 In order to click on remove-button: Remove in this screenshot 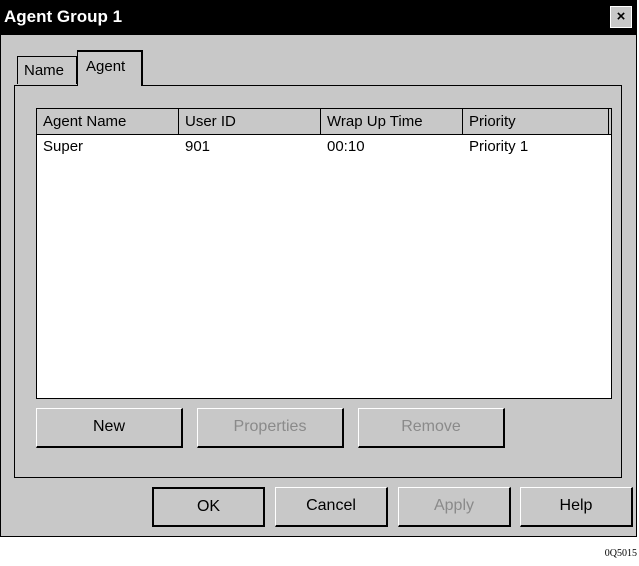, I will do `click(431, 428)`.